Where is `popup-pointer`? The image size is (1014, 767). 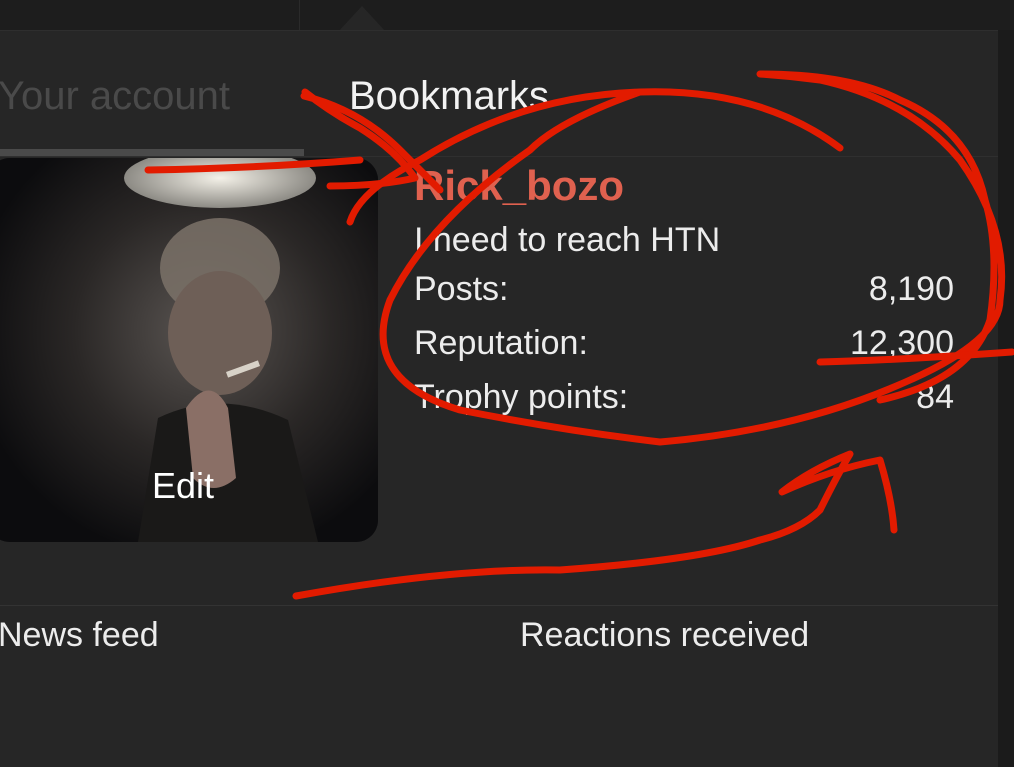 popup-pointer is located at coordinates (362, 19).